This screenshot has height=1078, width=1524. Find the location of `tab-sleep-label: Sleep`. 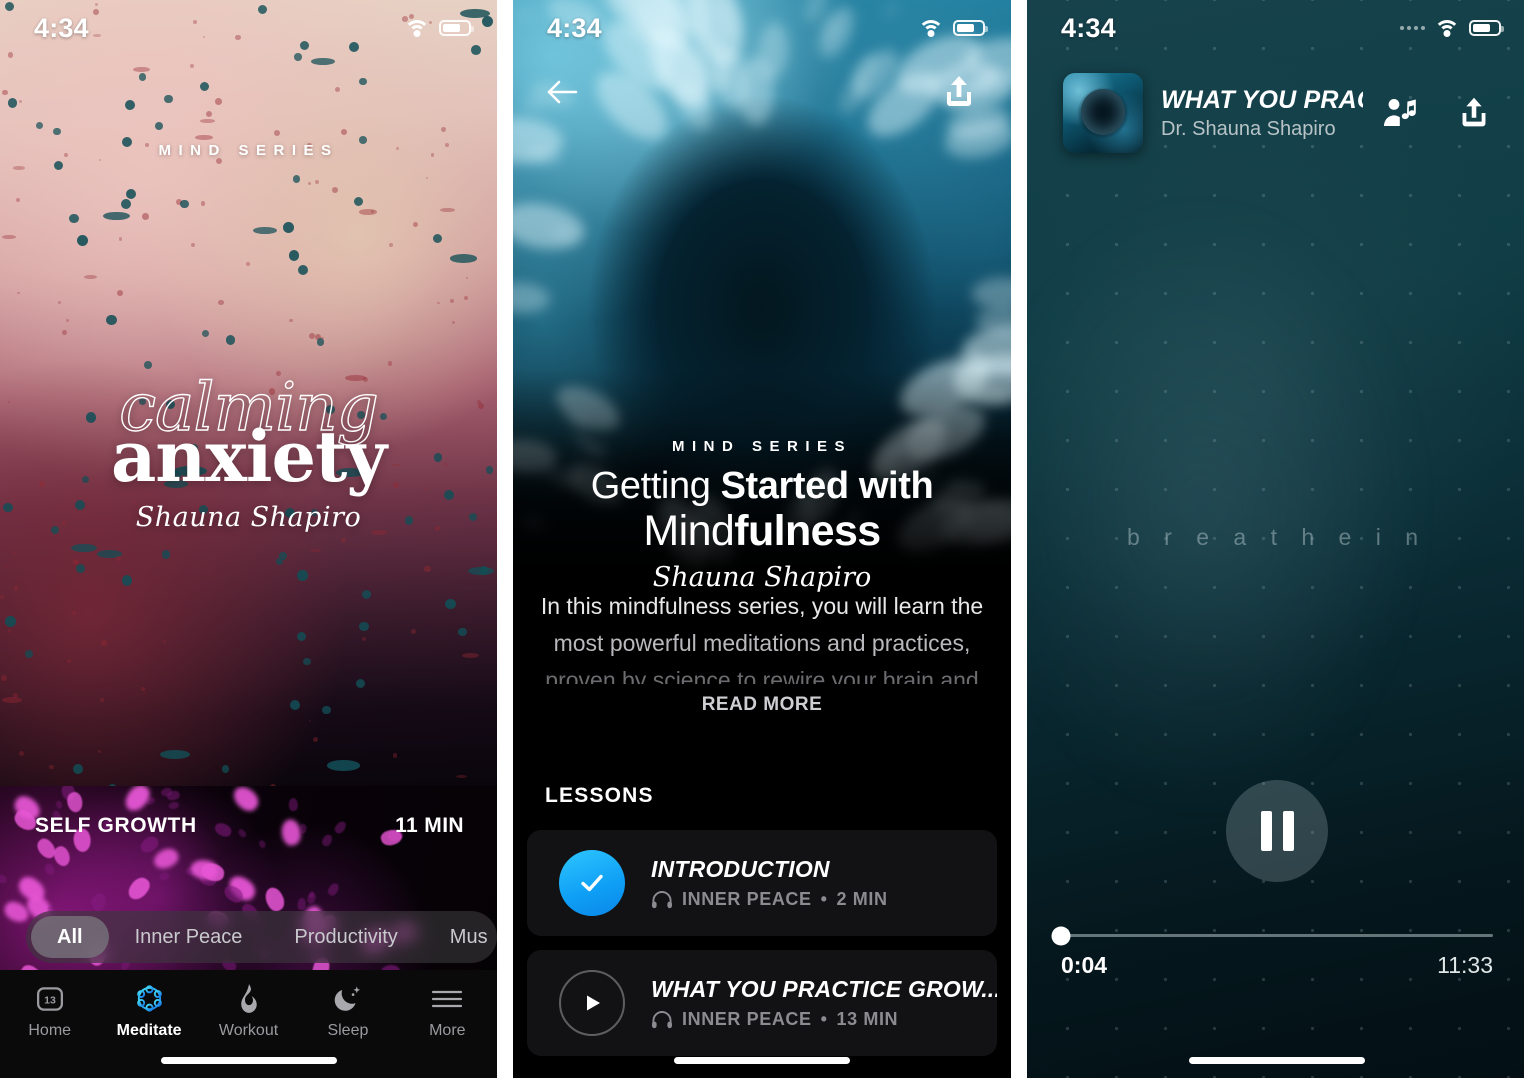

tab-sleep-label: Sleep is located at coordinates (348, 1030).